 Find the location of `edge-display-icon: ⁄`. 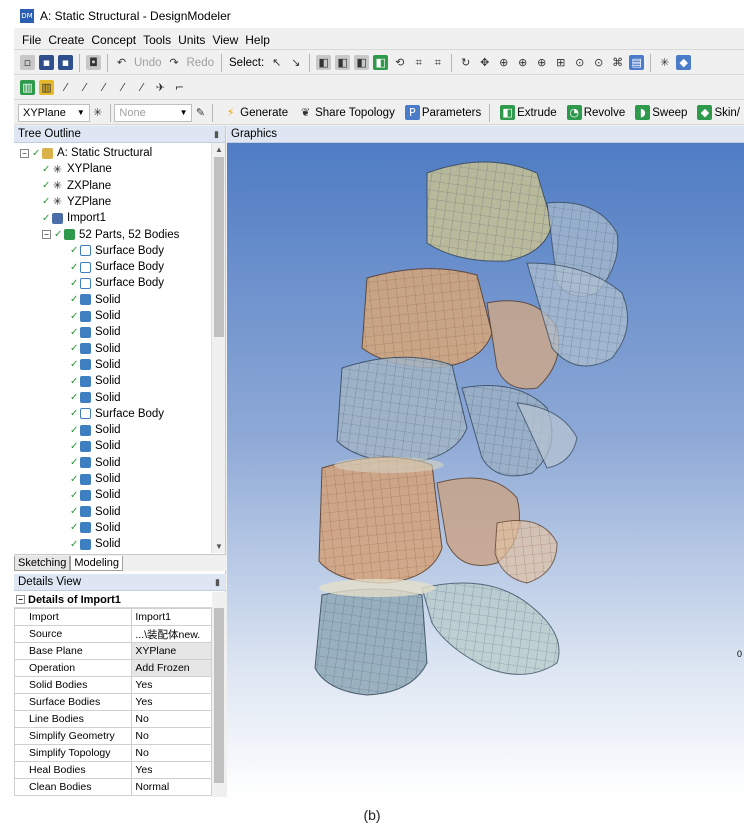

edge-display-icon: ⁄ is located at coordinates (103, 87).